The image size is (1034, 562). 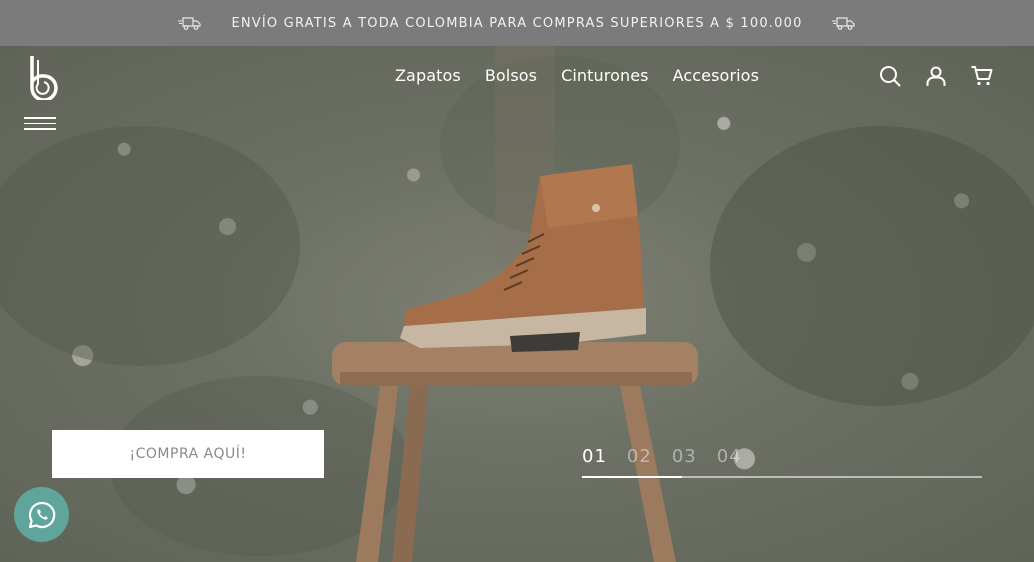 What do you see at coordinates (511, 75) in the screenshot?
I see `nav-item-bolsos: Bolsos` at bounding box center [511, 75].